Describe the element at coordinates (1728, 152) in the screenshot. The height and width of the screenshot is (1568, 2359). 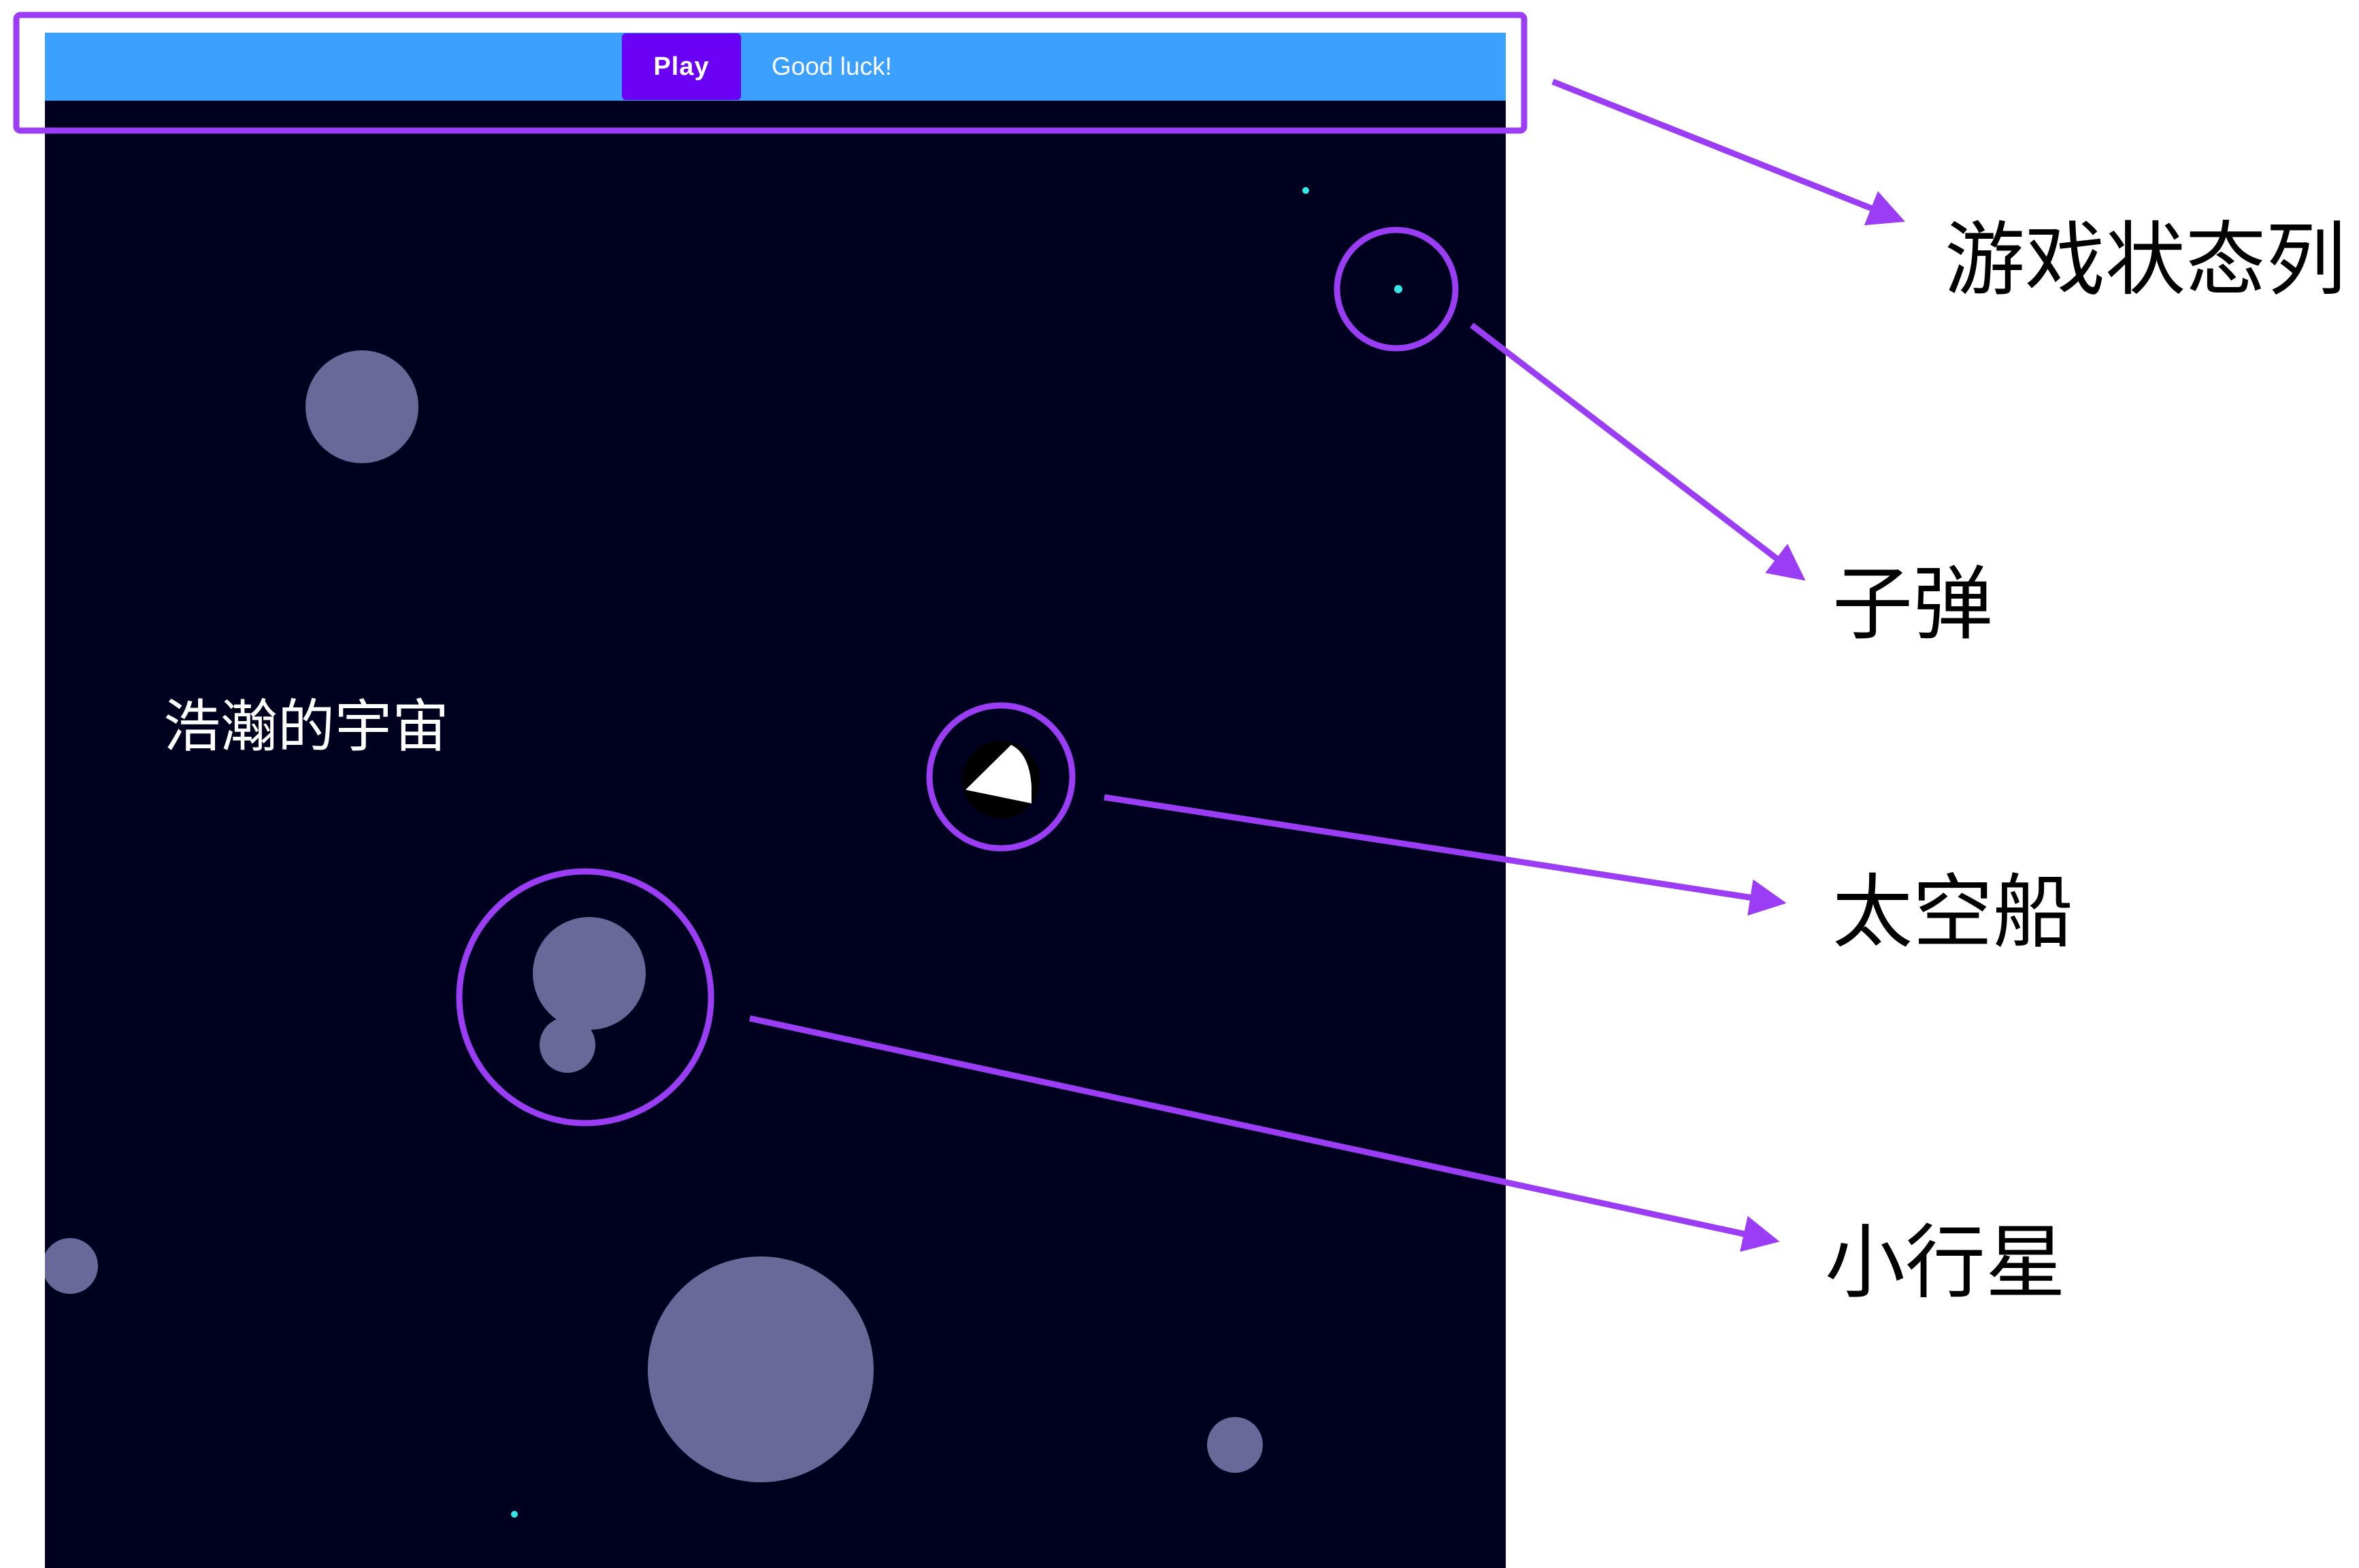
I see `status-bar-arrow` at that location.